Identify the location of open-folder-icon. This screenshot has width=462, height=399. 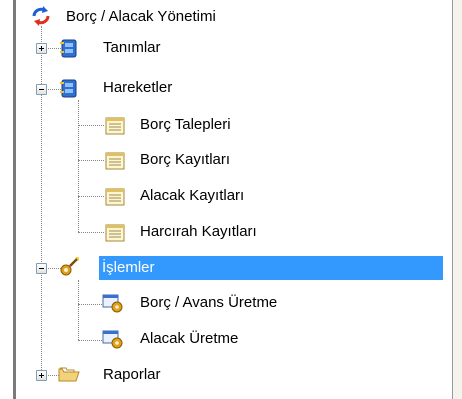
(69, 374).